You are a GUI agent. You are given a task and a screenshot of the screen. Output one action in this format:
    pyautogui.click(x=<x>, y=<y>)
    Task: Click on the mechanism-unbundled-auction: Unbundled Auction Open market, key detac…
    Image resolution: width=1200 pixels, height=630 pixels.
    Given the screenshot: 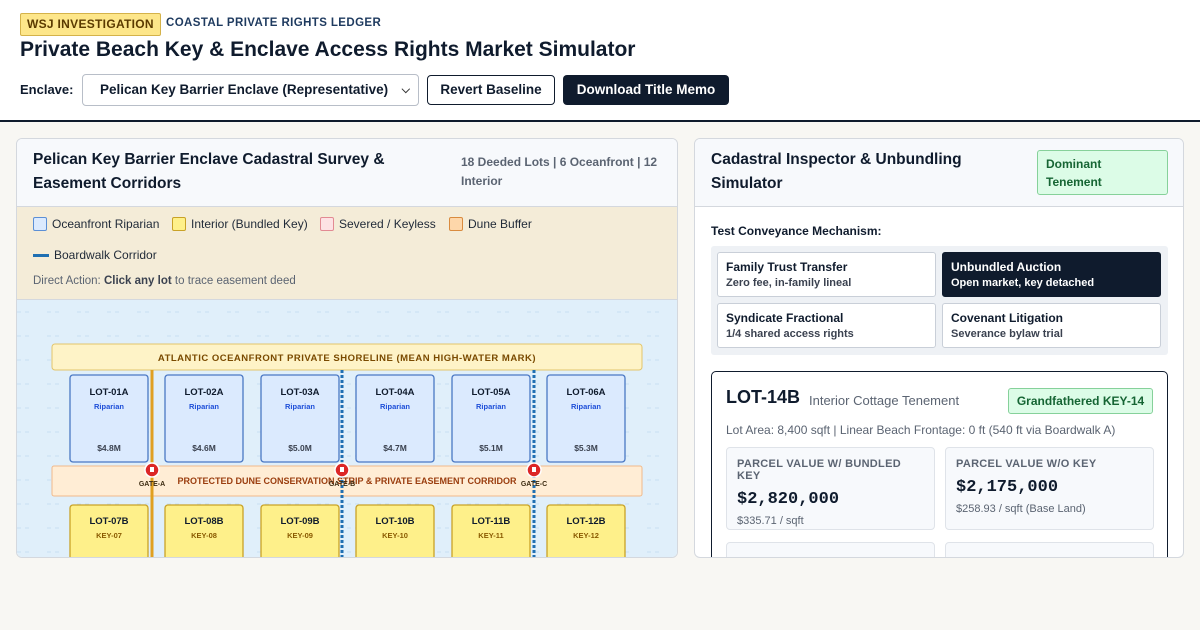 What is the action you would take?
    pyautogui.click(x=1051, y=274)
    